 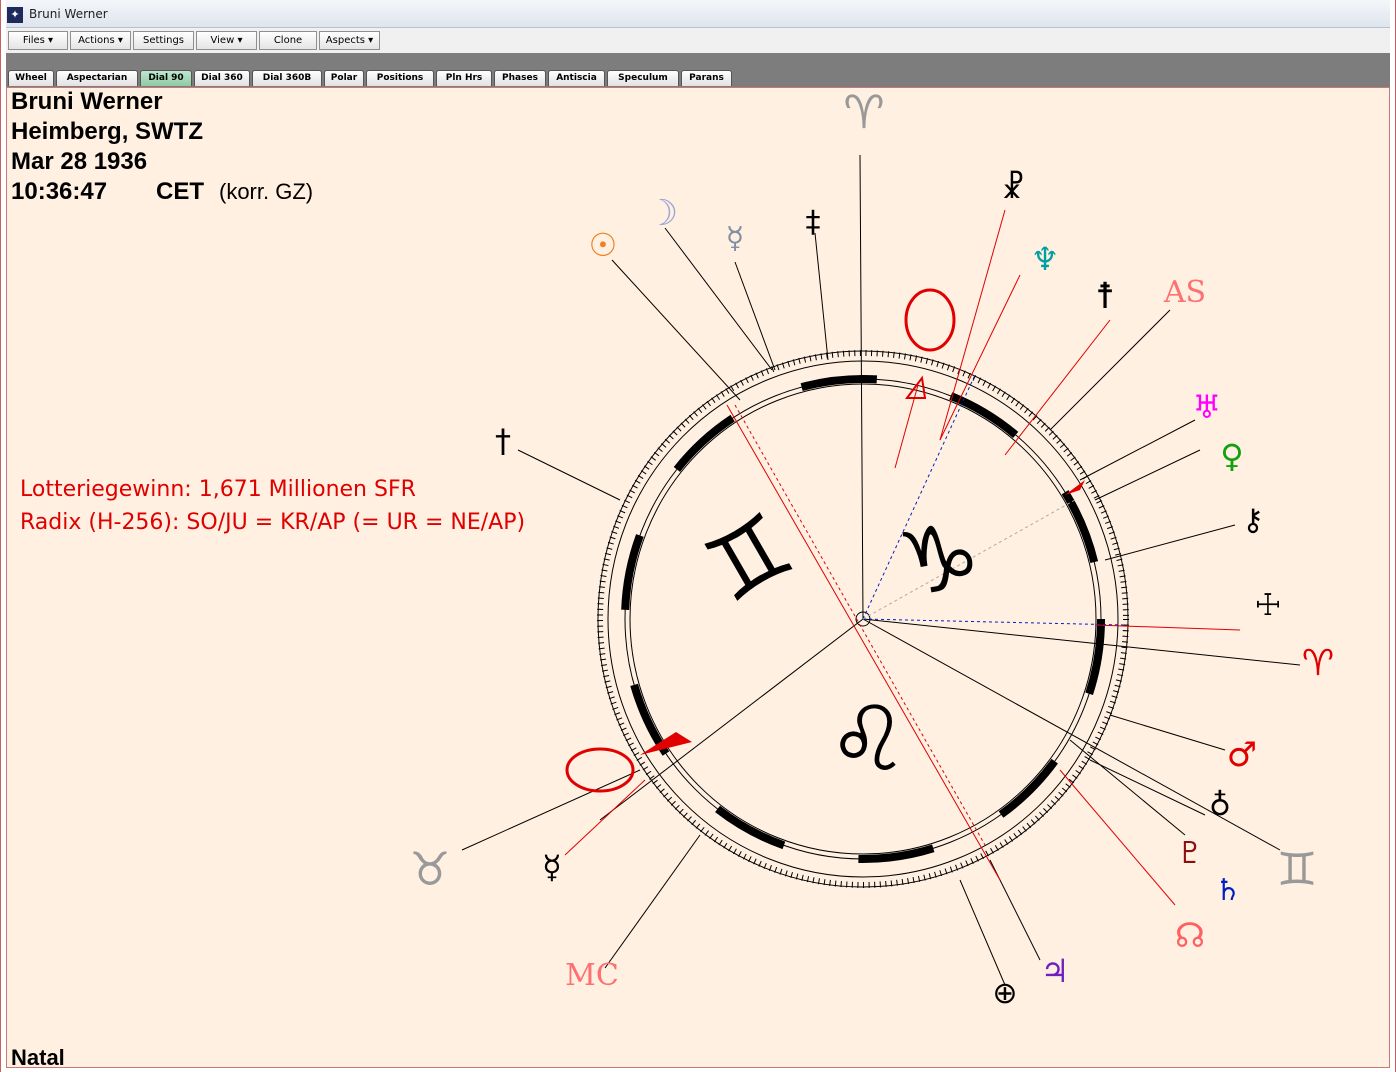 What do you see at coordinates (1045, 259) in the screenshot?
I see `neptune-icon: ♆` at bounding box center [1045, 259].